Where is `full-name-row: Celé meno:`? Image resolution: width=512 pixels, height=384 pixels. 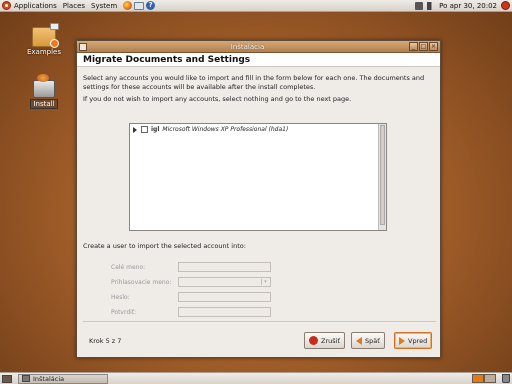
full-name-row: Celé meno: is located at coordinates (178, 267).